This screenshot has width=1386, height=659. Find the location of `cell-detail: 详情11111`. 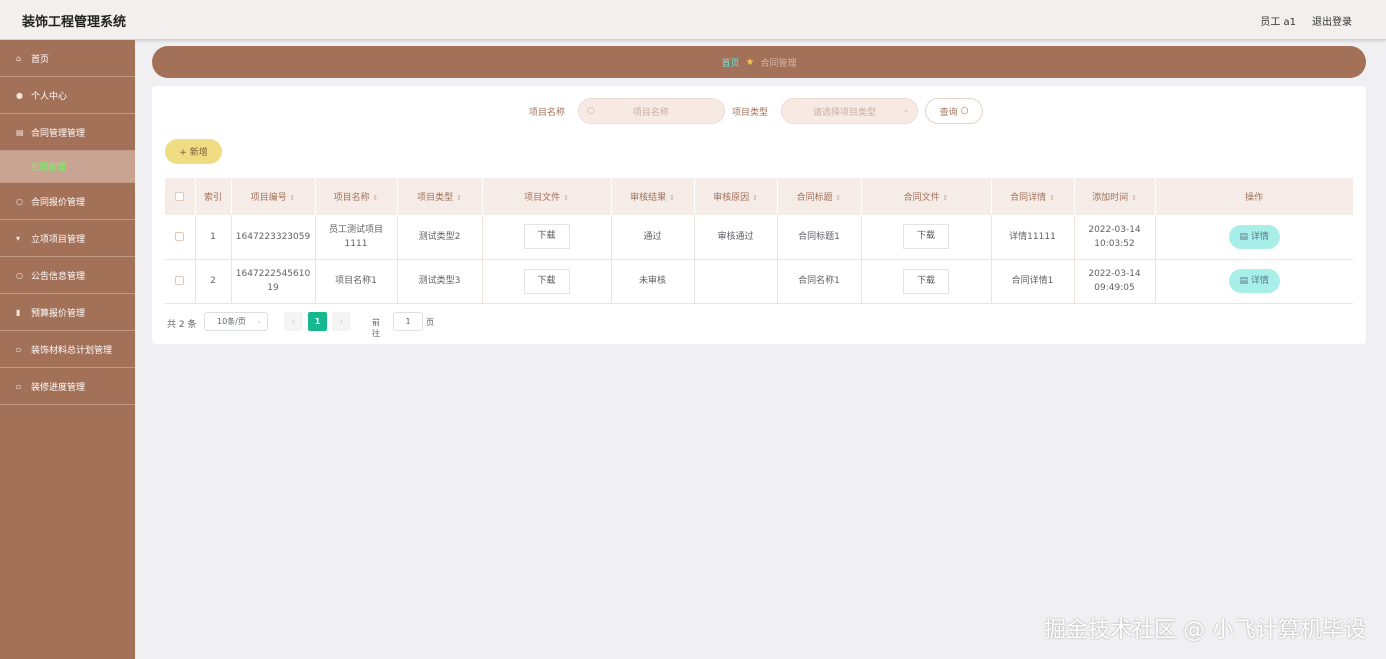

cell-detail: 详情11111 is located at coordinates (1033, 237).